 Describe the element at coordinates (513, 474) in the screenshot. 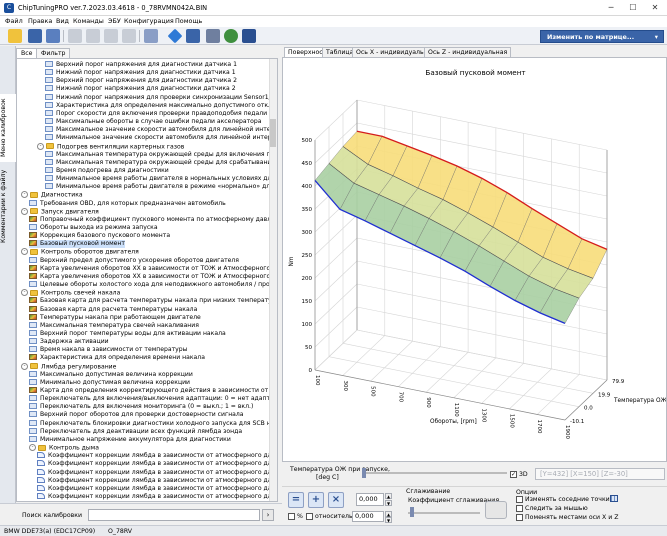

I see `checkbox-3d: ✓` at that location.